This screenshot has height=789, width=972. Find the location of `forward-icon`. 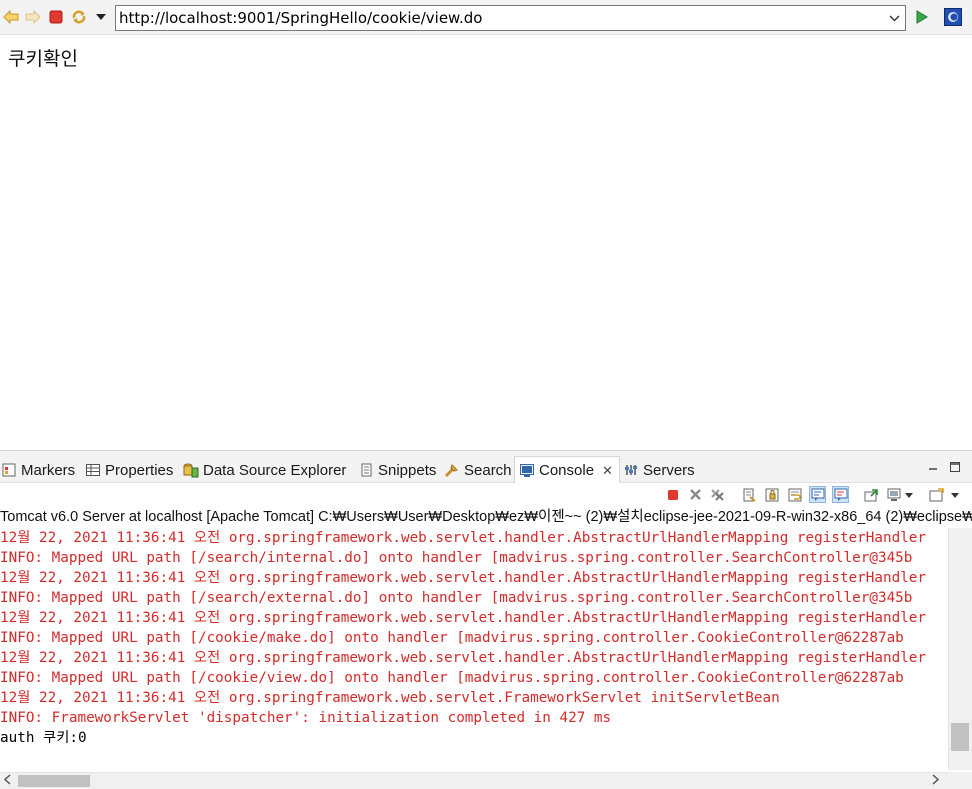

forward-icon is located at coordinates (33, 17).